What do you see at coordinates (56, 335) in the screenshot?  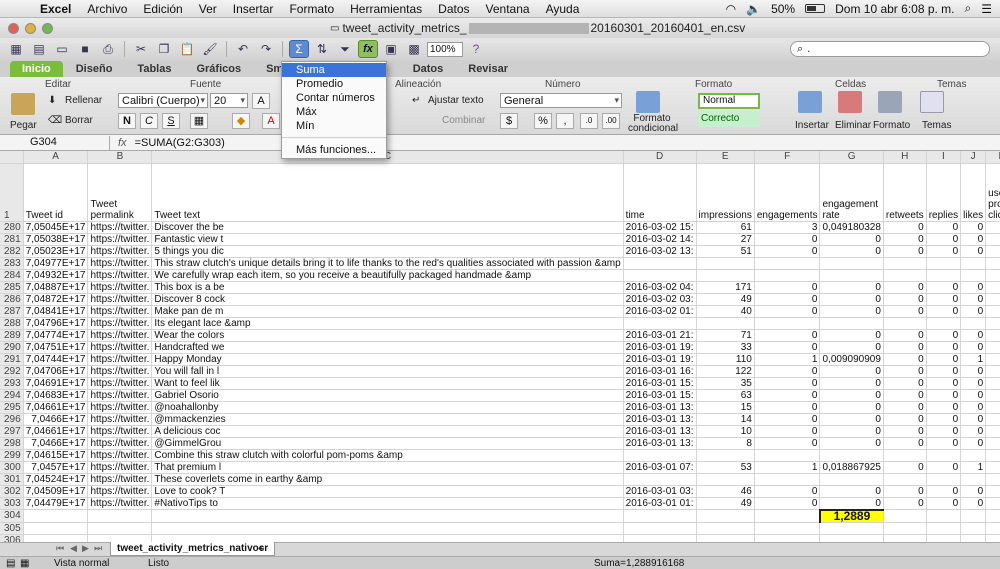 I see `cell: 7,04774E+17` at bounding box center [56, 335].